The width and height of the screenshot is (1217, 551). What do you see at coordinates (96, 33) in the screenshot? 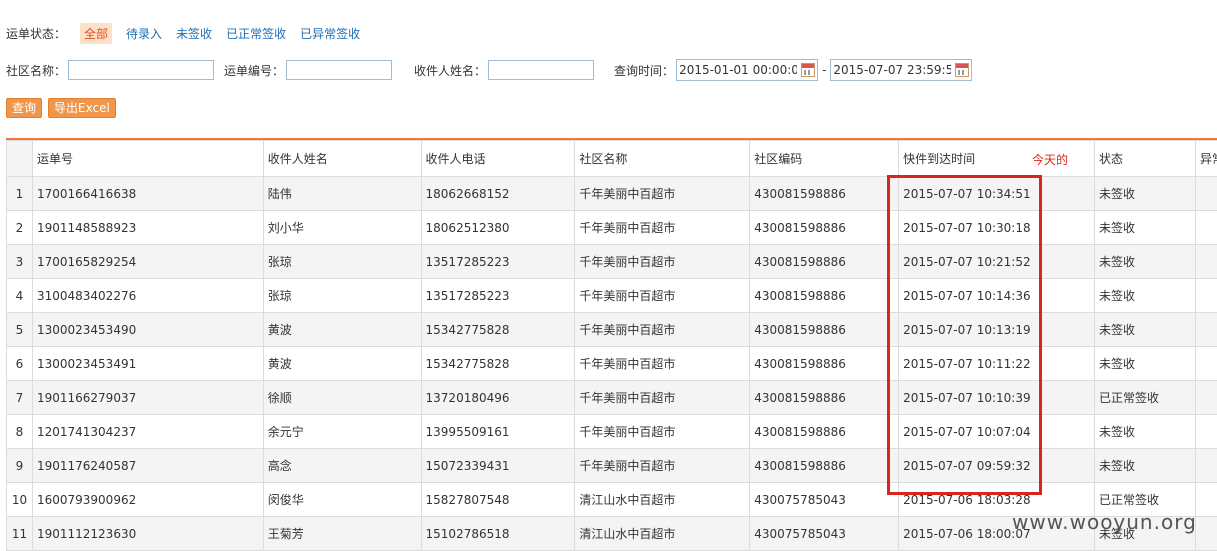
I see `status-option-all: 全部` at bounding box center [96, 33].